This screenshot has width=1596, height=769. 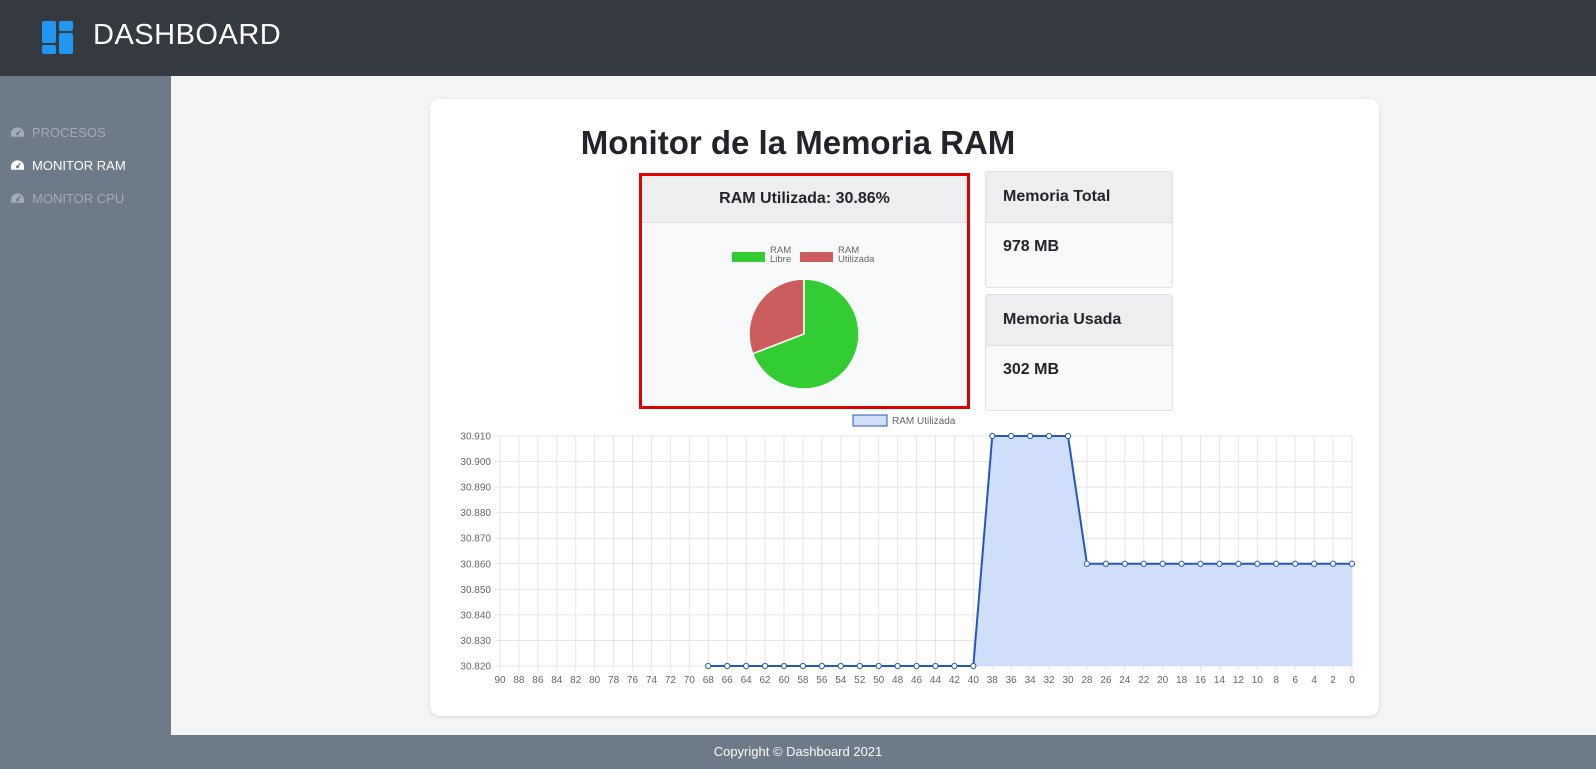 What do you see at coordinates (1201, 680) in the screenshot?
I see `x-tick-label: 16` at bounding box center [1201, 680].